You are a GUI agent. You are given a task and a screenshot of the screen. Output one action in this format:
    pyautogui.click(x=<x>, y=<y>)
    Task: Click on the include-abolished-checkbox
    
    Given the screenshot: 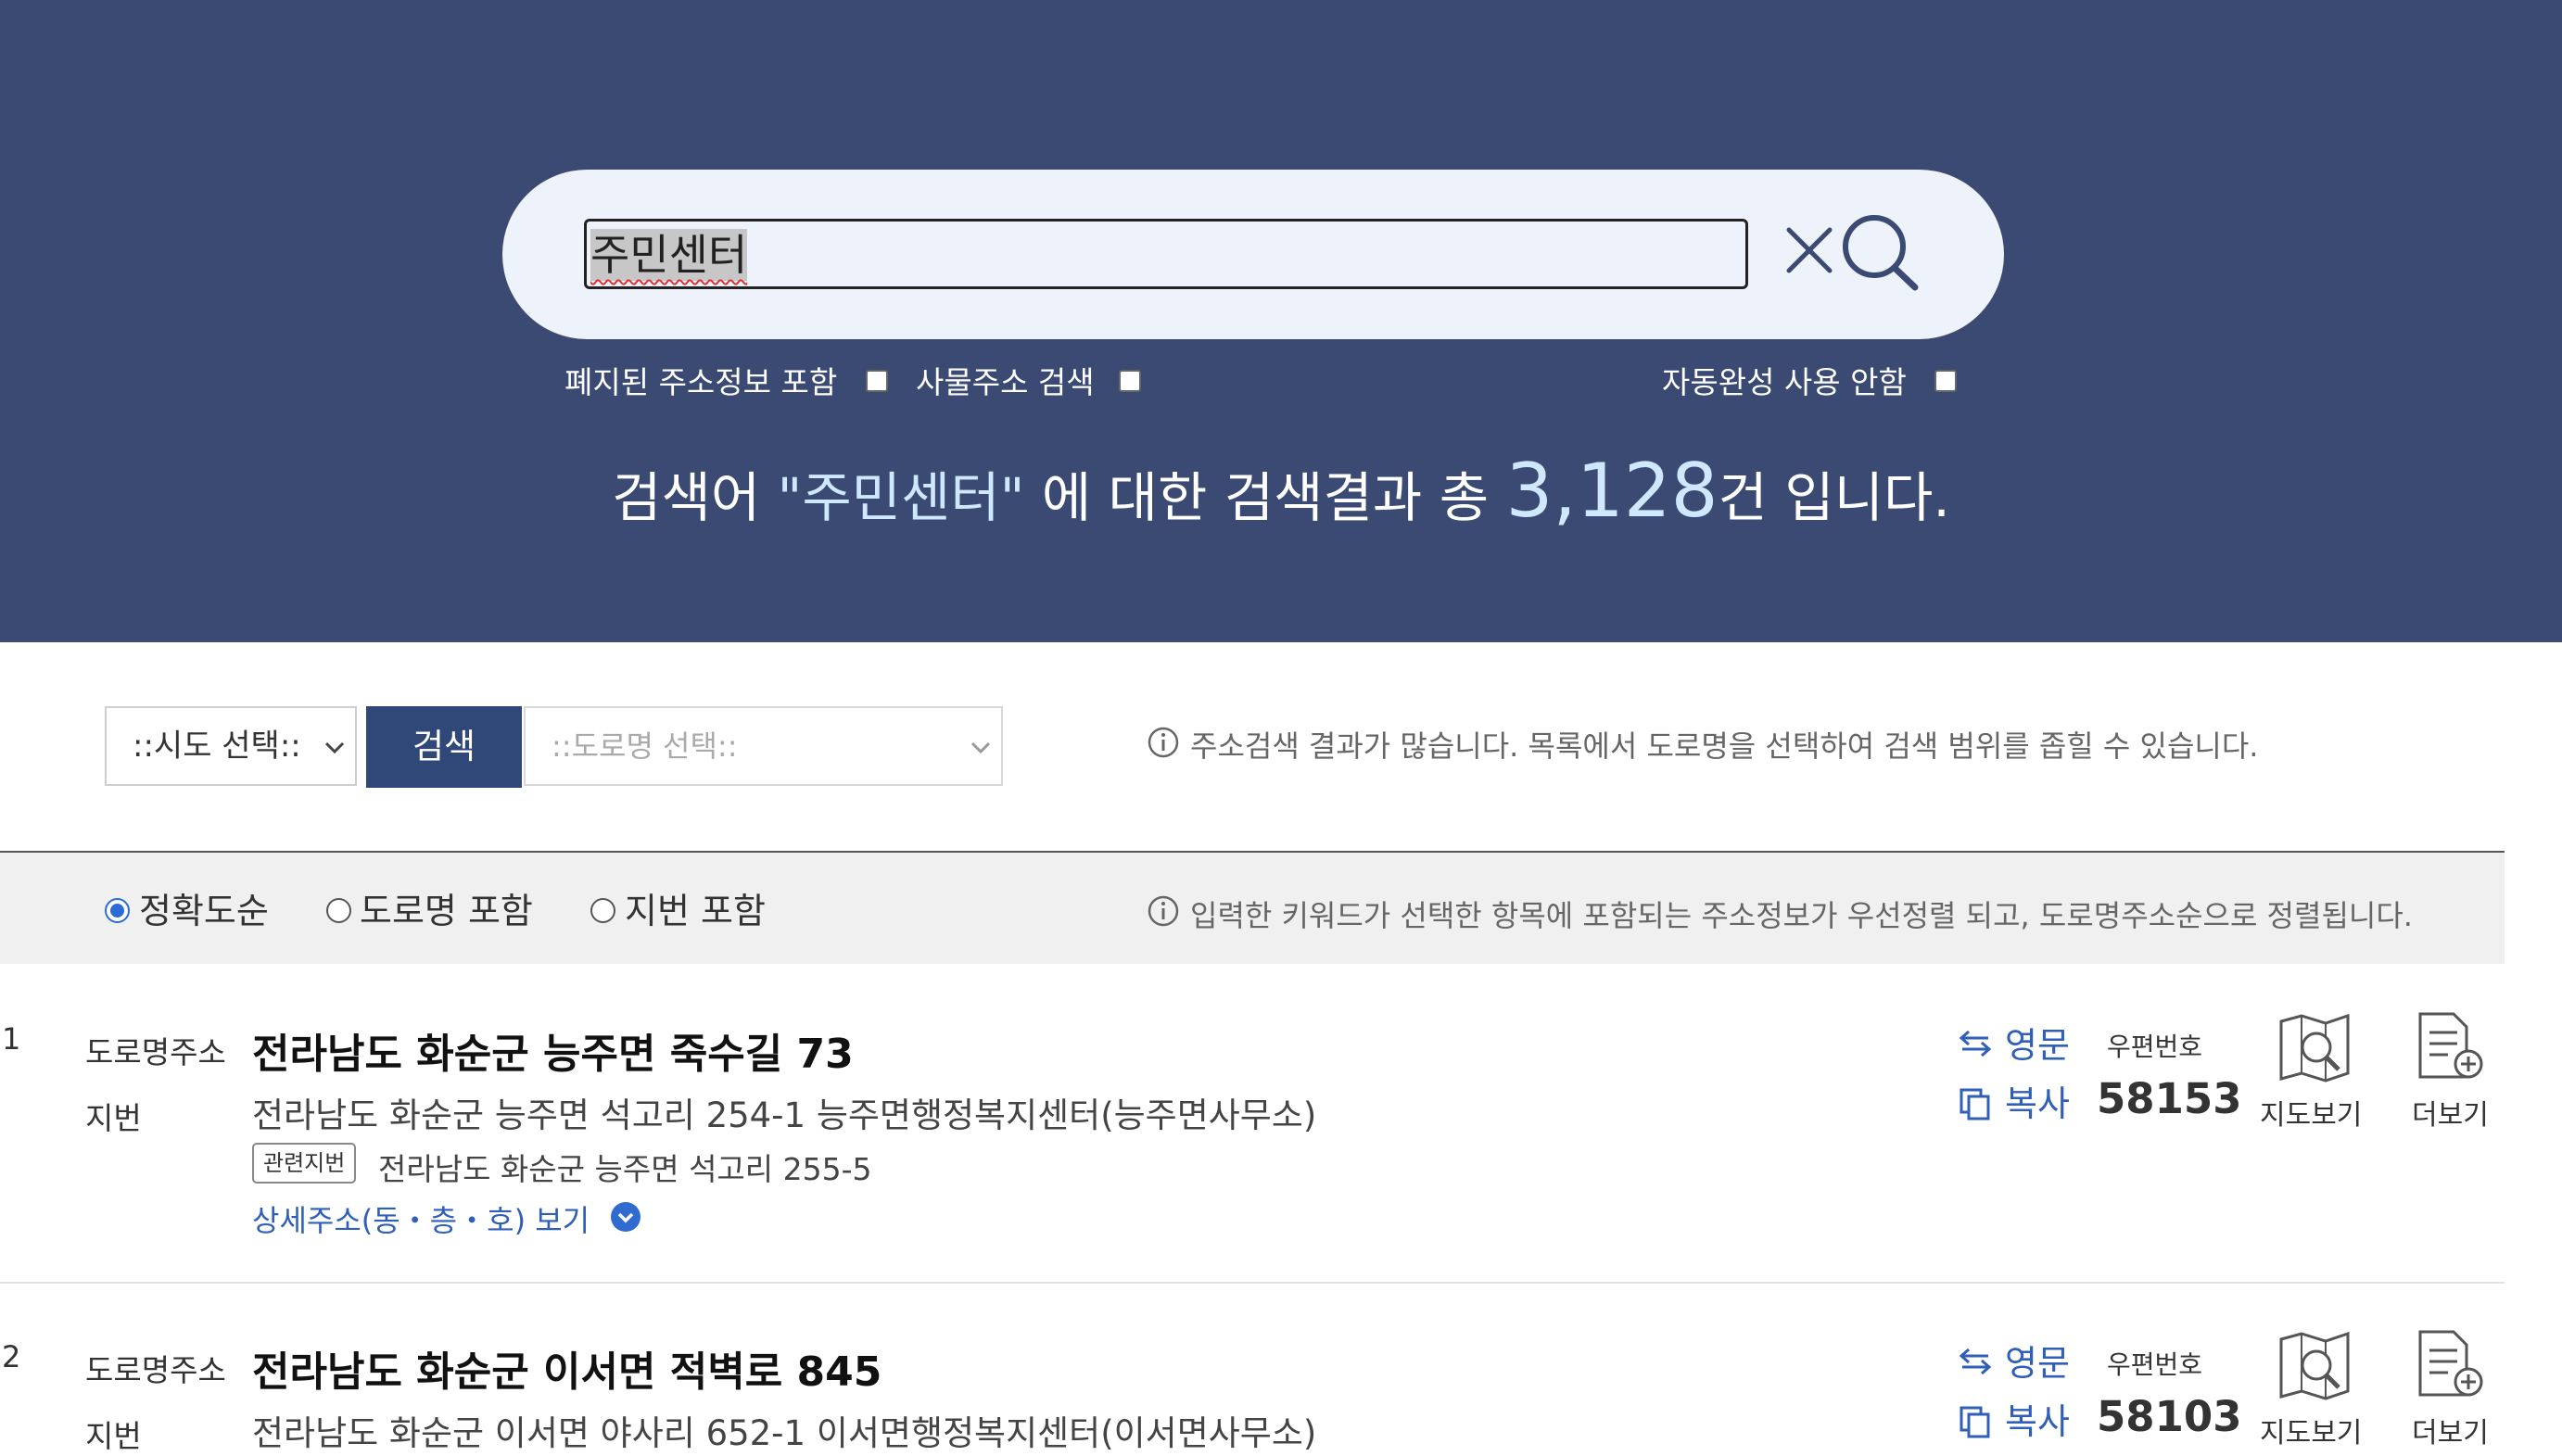 What is the action you would take?
    pyautogui.click(x=877, y=381)
    